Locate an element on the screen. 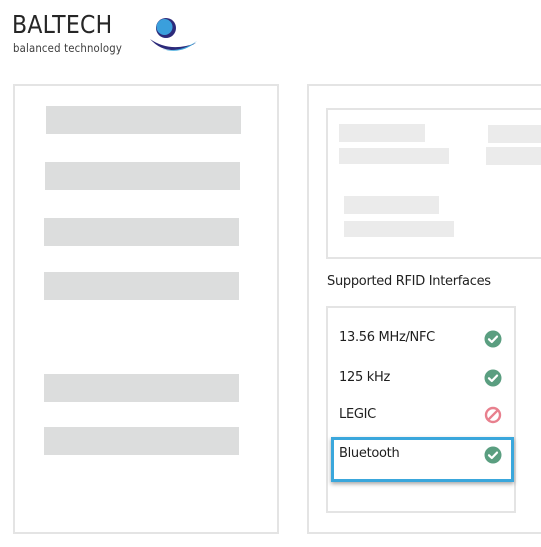 The width and height of the screenshot is (541, 547). brand-name: BALTECH is located at coordinates (62, 24).